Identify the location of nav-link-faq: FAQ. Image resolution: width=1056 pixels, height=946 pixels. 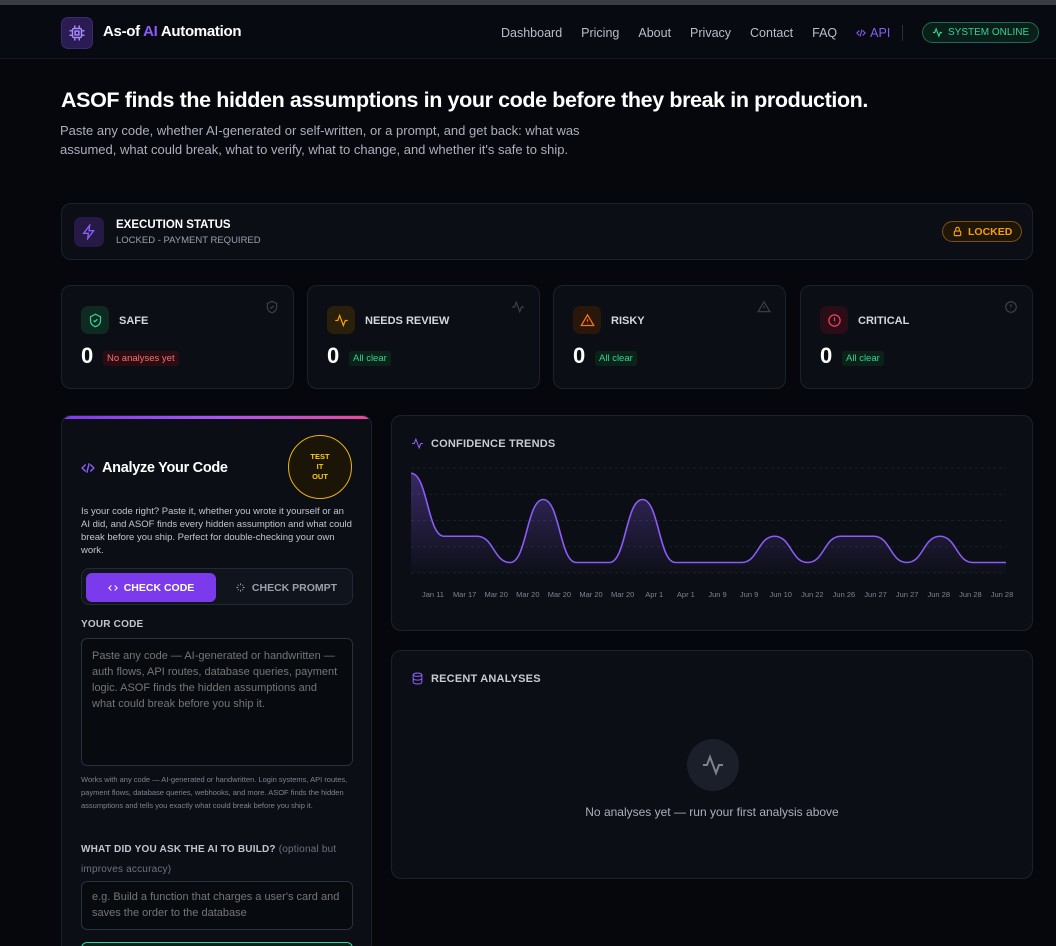
(824, 33).